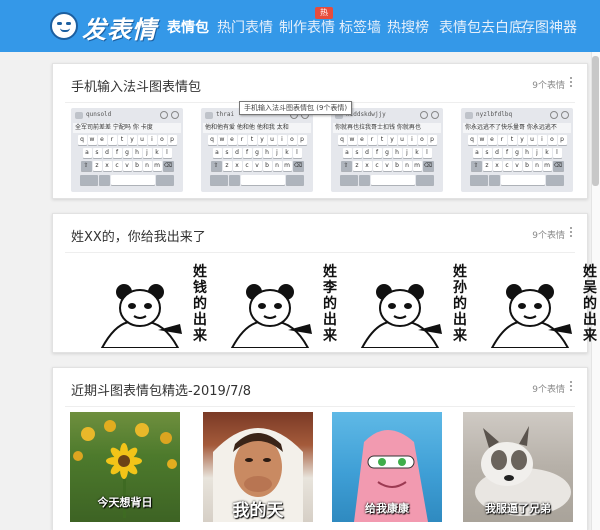 This screenshot has width=600, height=530. I want to click on nav-item-trending: 热搜榜, so click(408, 27).